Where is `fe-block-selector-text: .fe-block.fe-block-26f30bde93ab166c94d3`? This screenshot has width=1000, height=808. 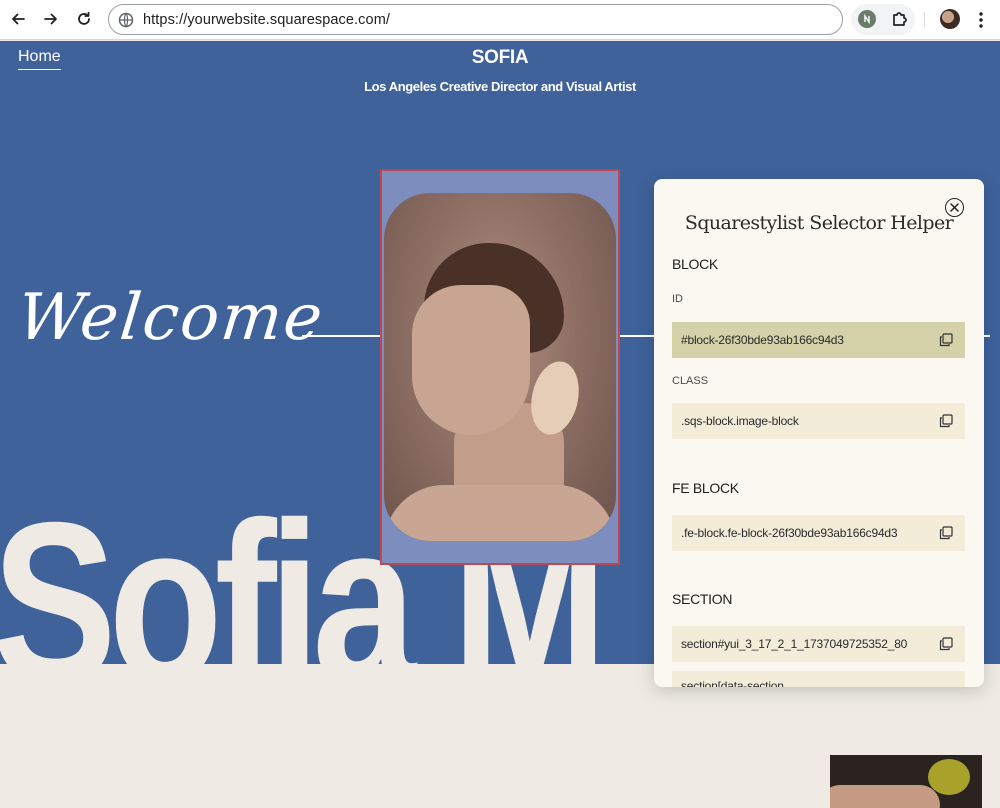 fe-block-selector-text: .fe-block.fe-block-26f30bde93ab166c94d3 is located at coordinates (789, 533).